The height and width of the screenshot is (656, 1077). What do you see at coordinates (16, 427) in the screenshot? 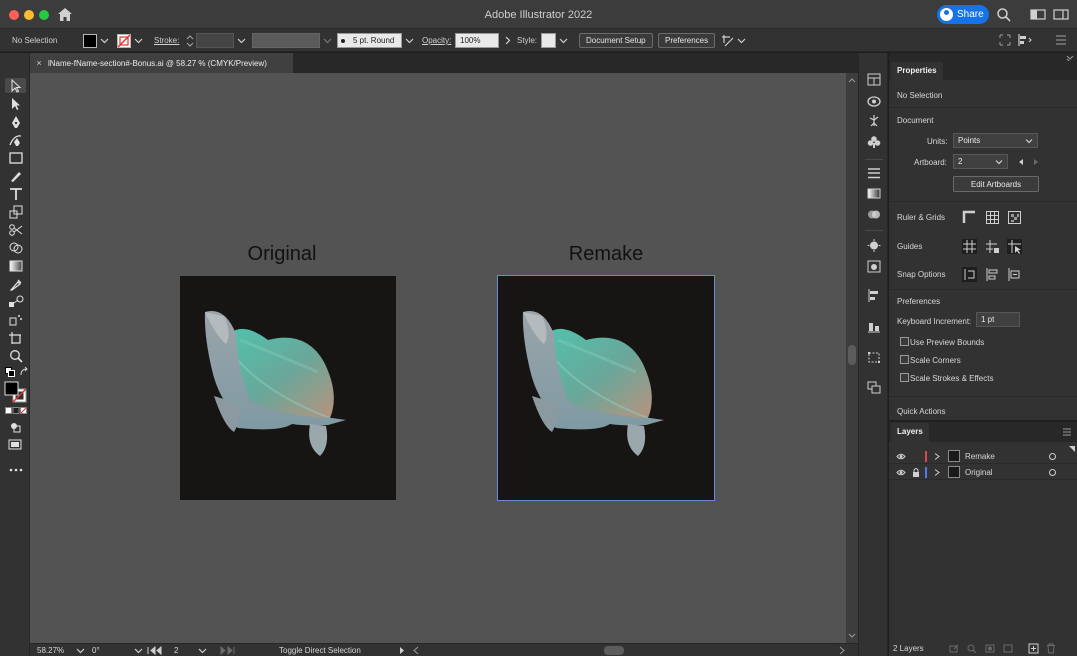
I see `draw-mode-icon` at bounding box center [16, 427].